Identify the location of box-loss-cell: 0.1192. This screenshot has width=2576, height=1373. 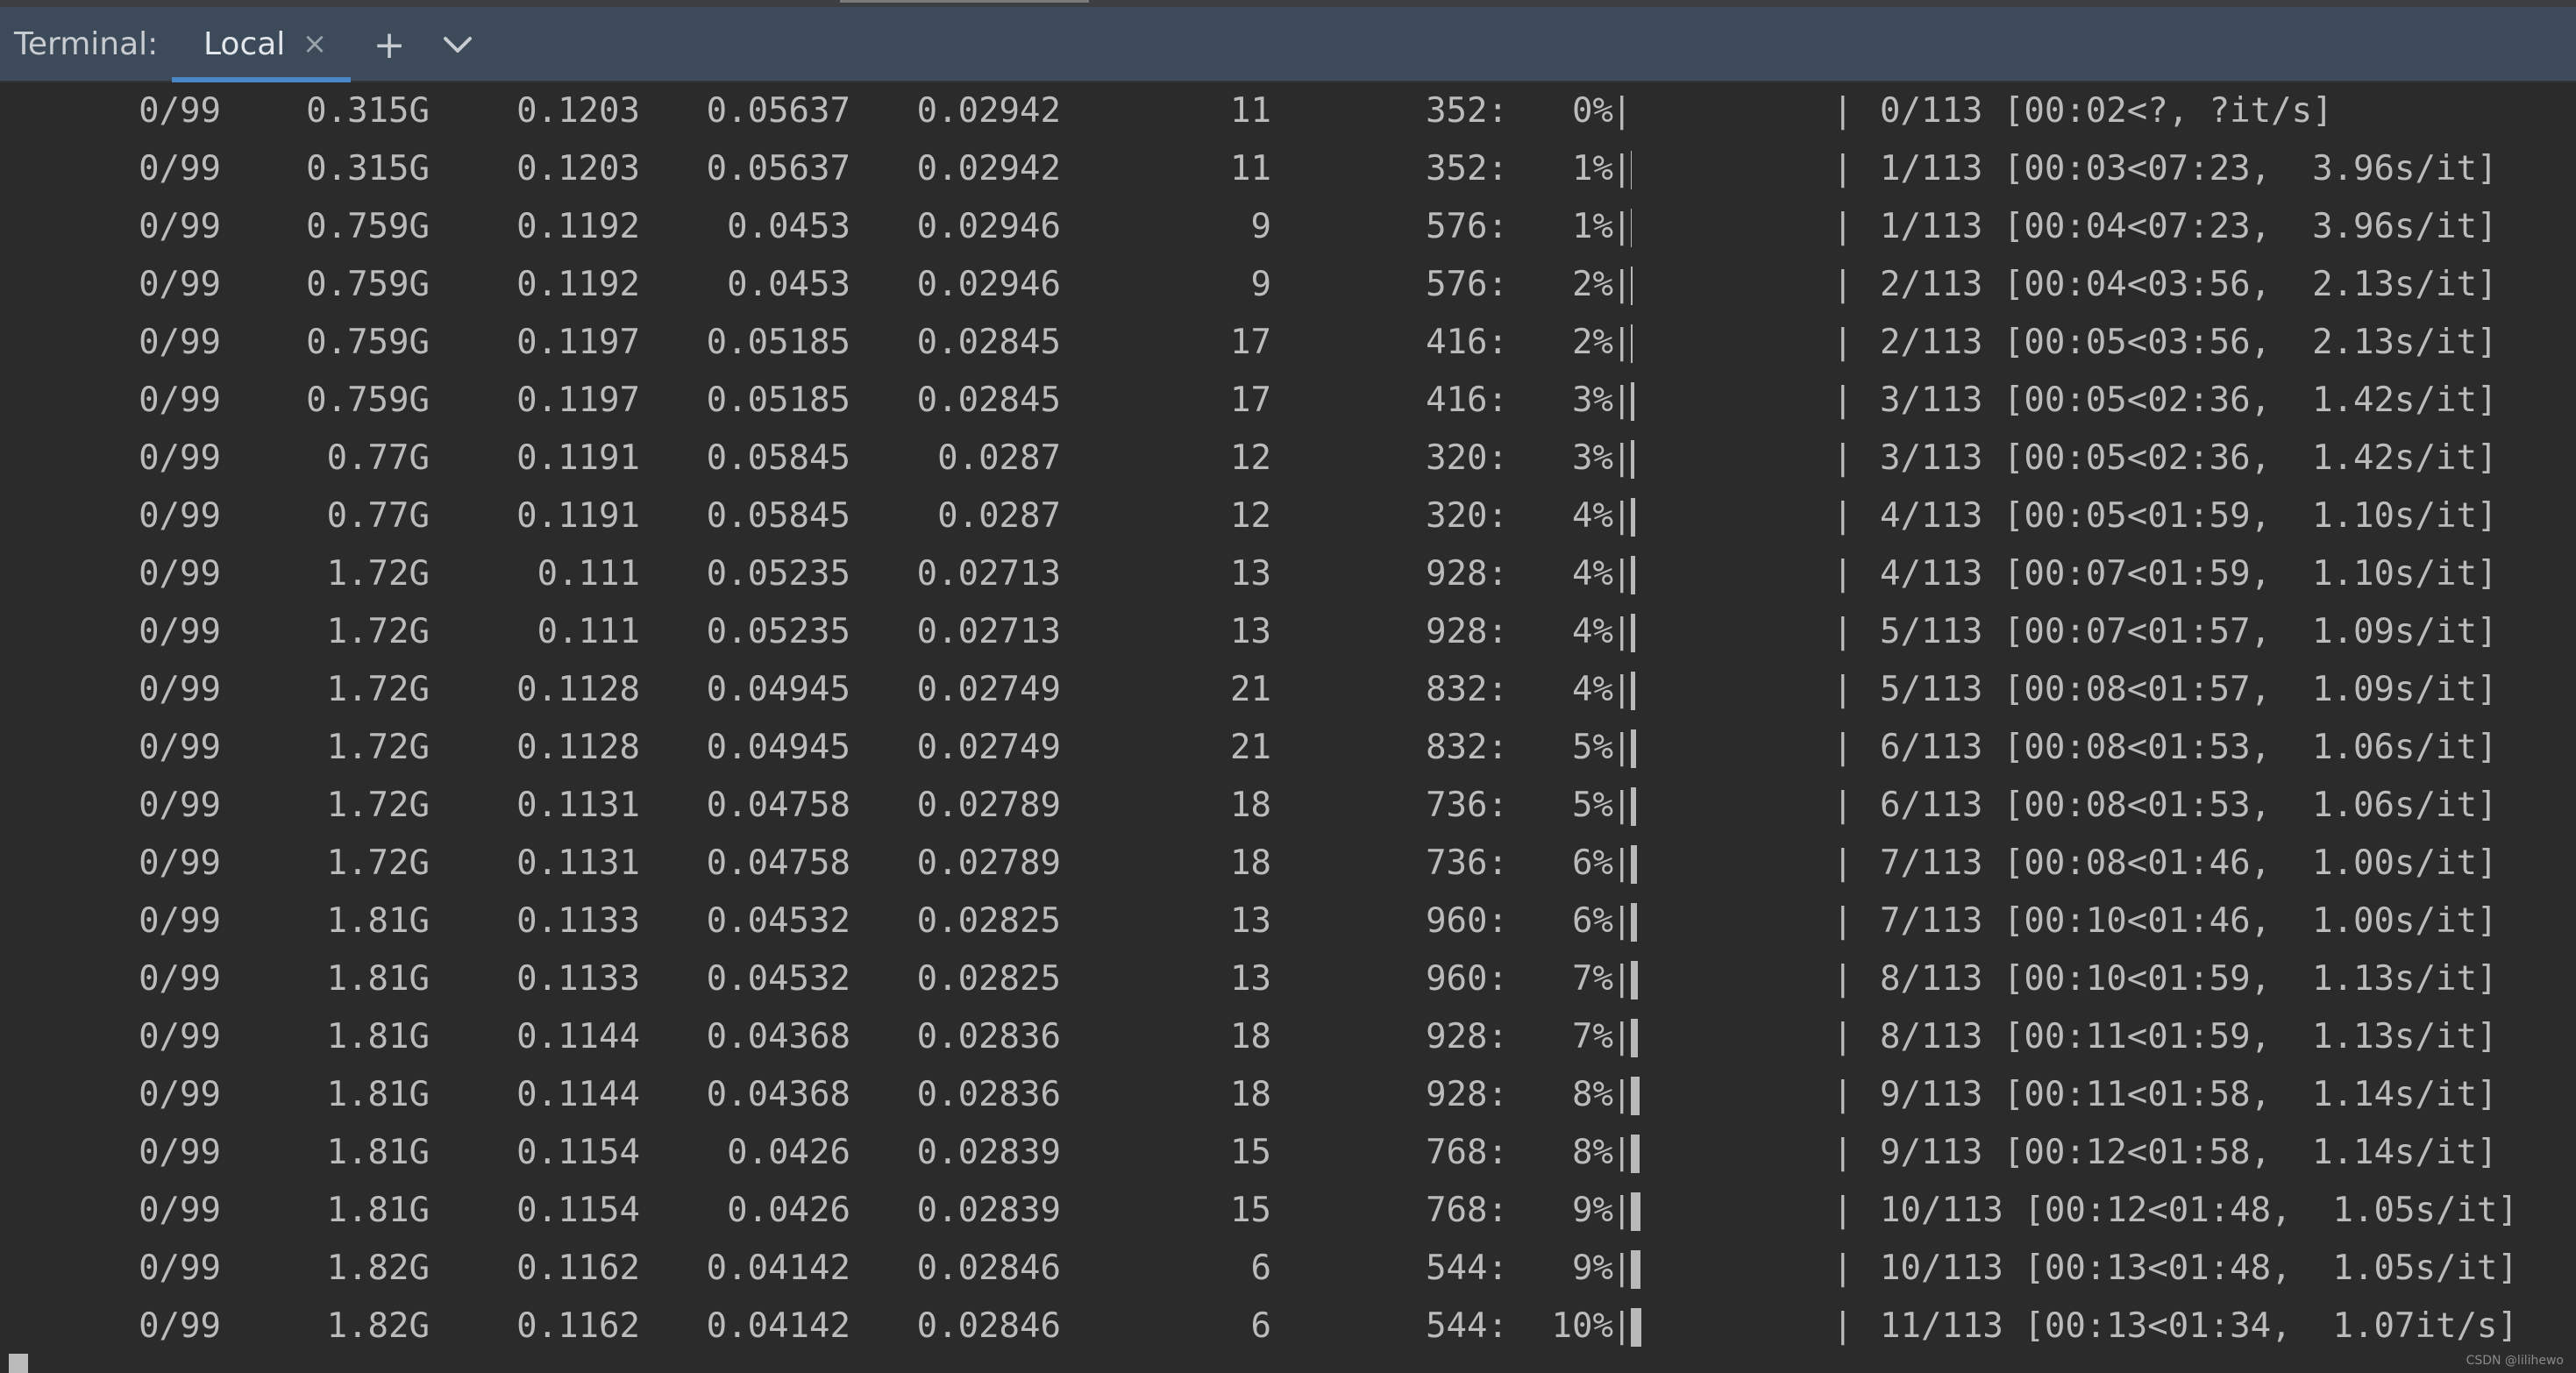
(578, 226).